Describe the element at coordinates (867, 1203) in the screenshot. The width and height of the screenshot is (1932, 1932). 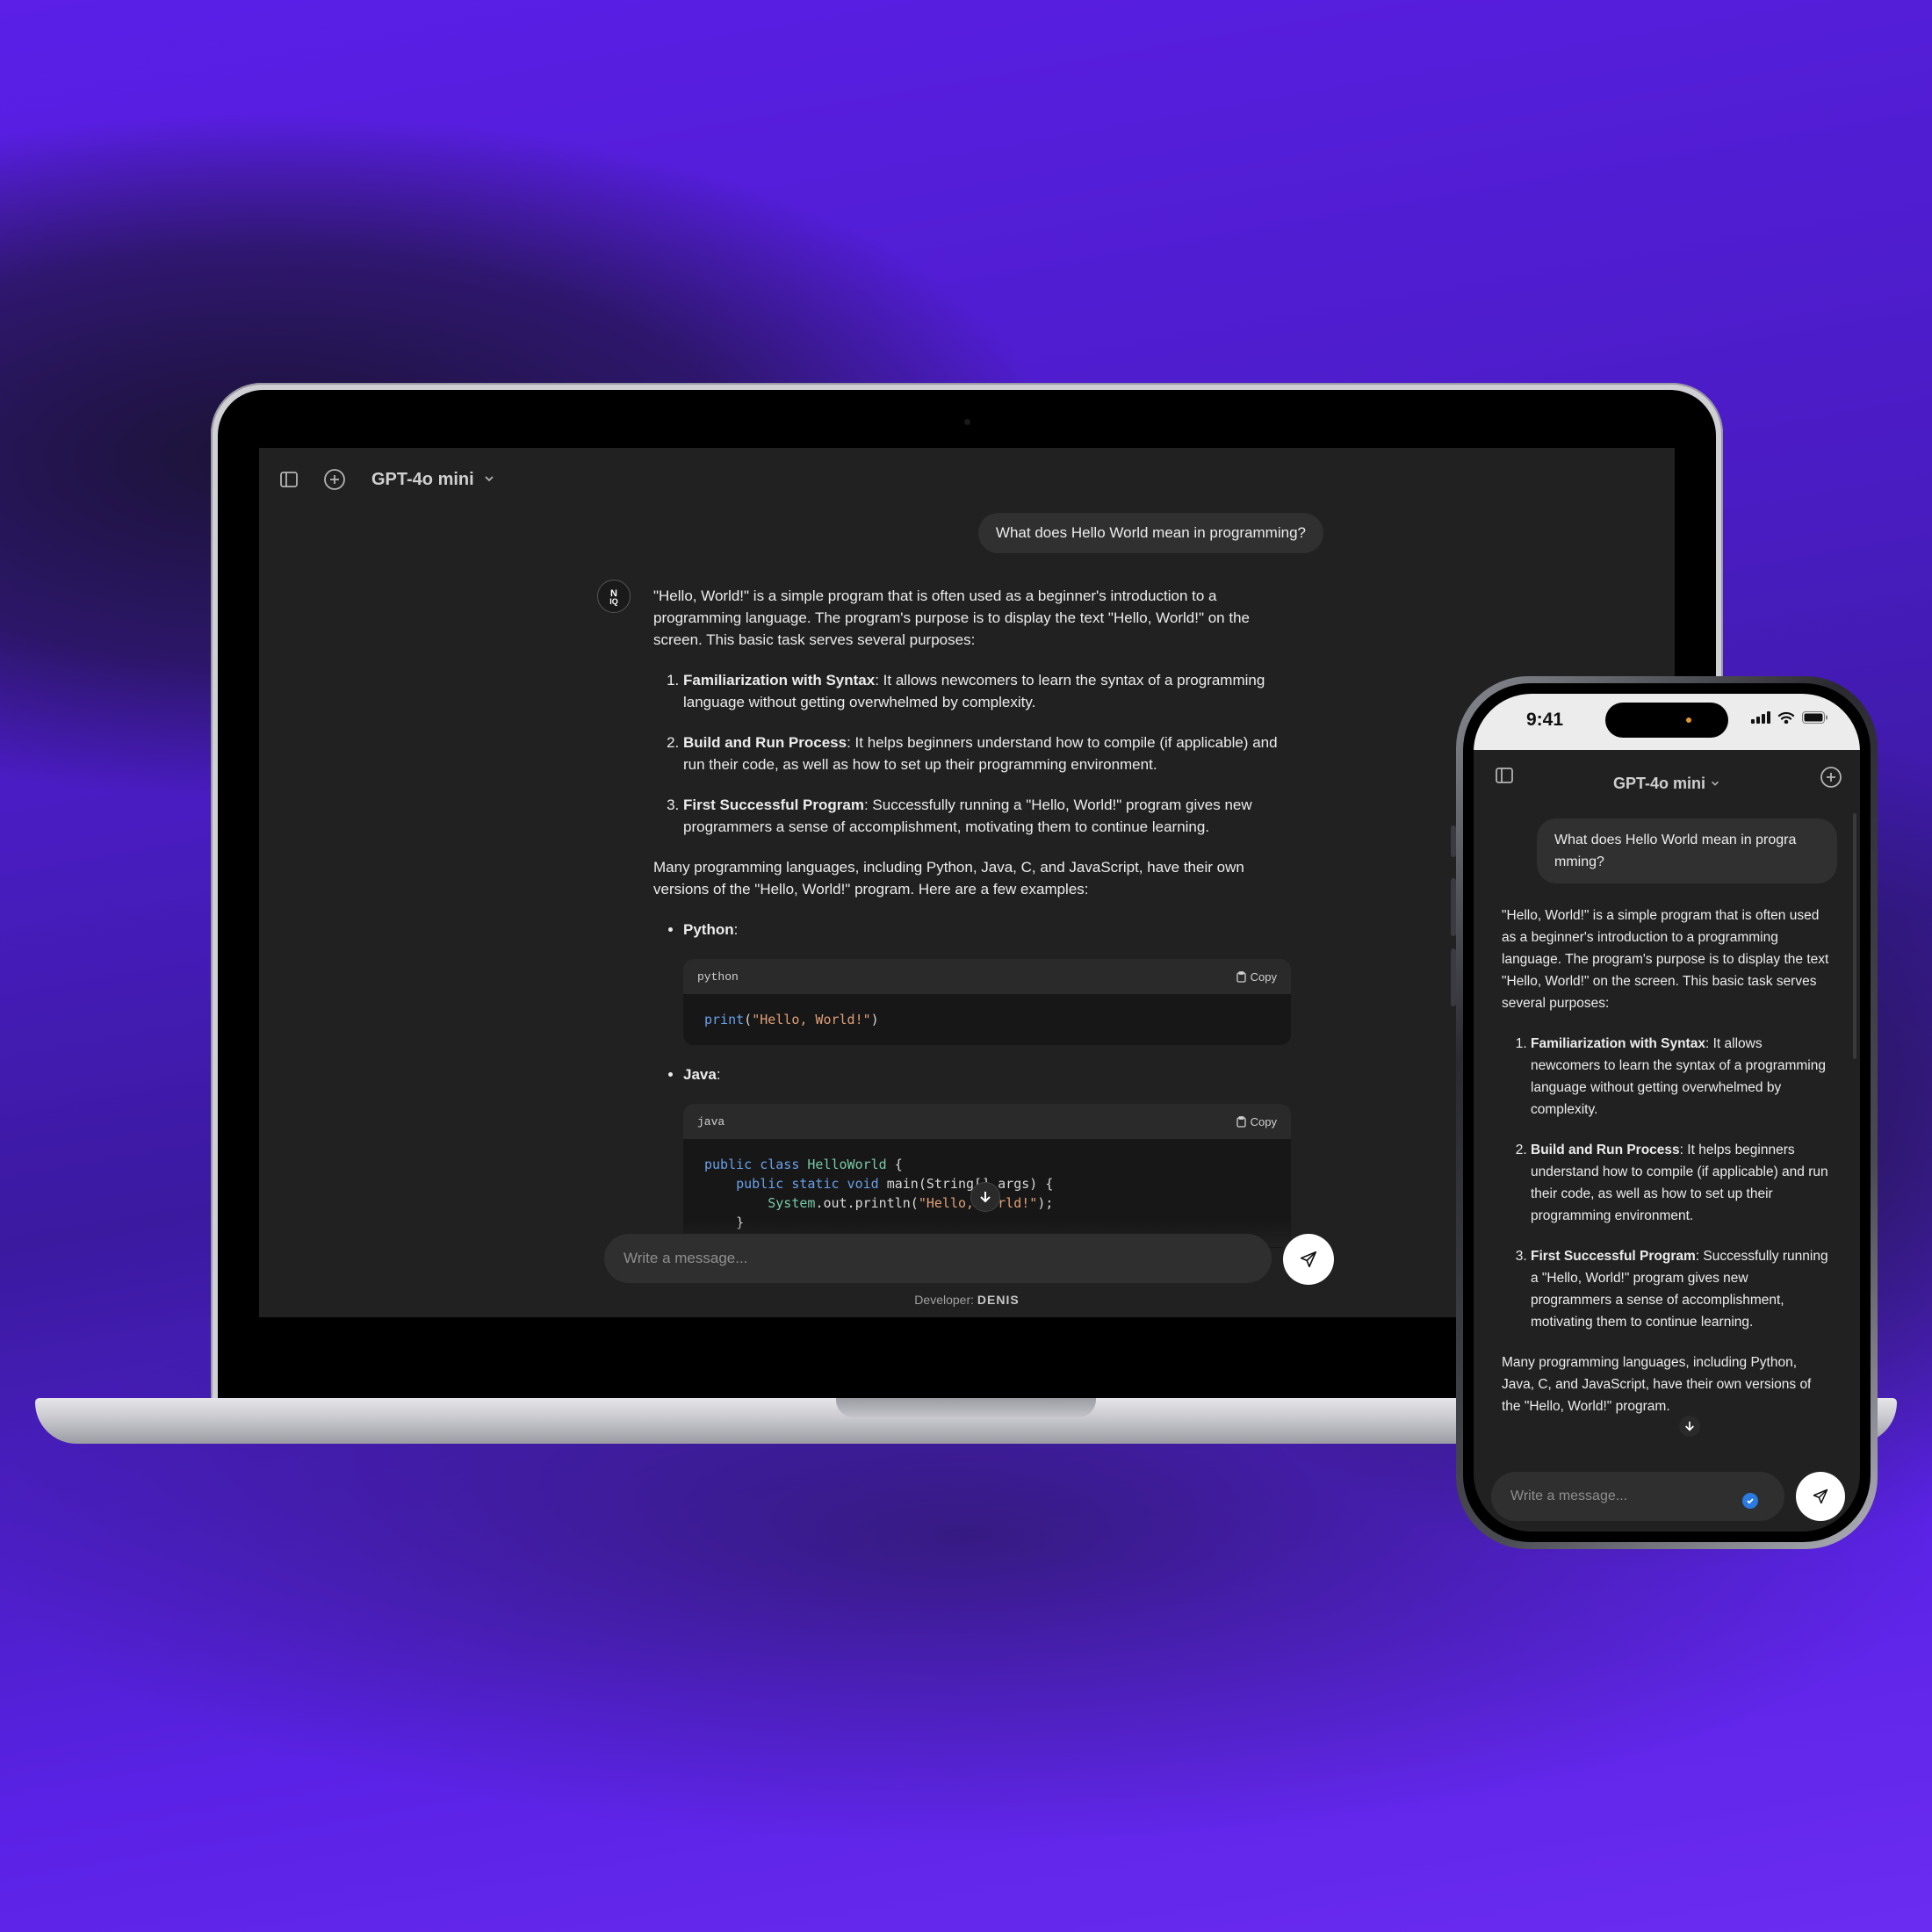
I see `code-token: .out.println(` at that location.